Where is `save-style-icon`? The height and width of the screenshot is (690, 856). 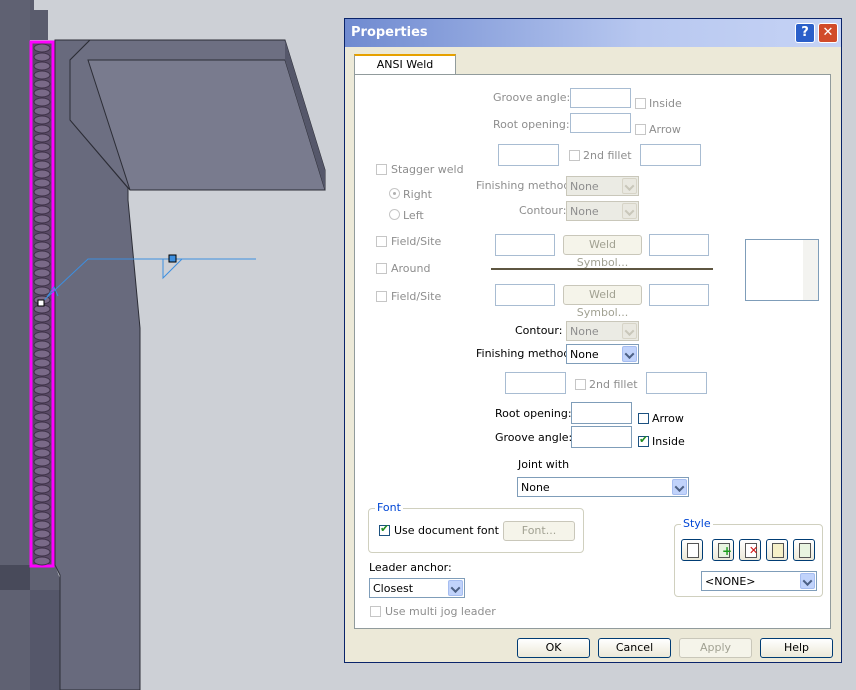
save-style-icon is located at coordinates (777, 550).